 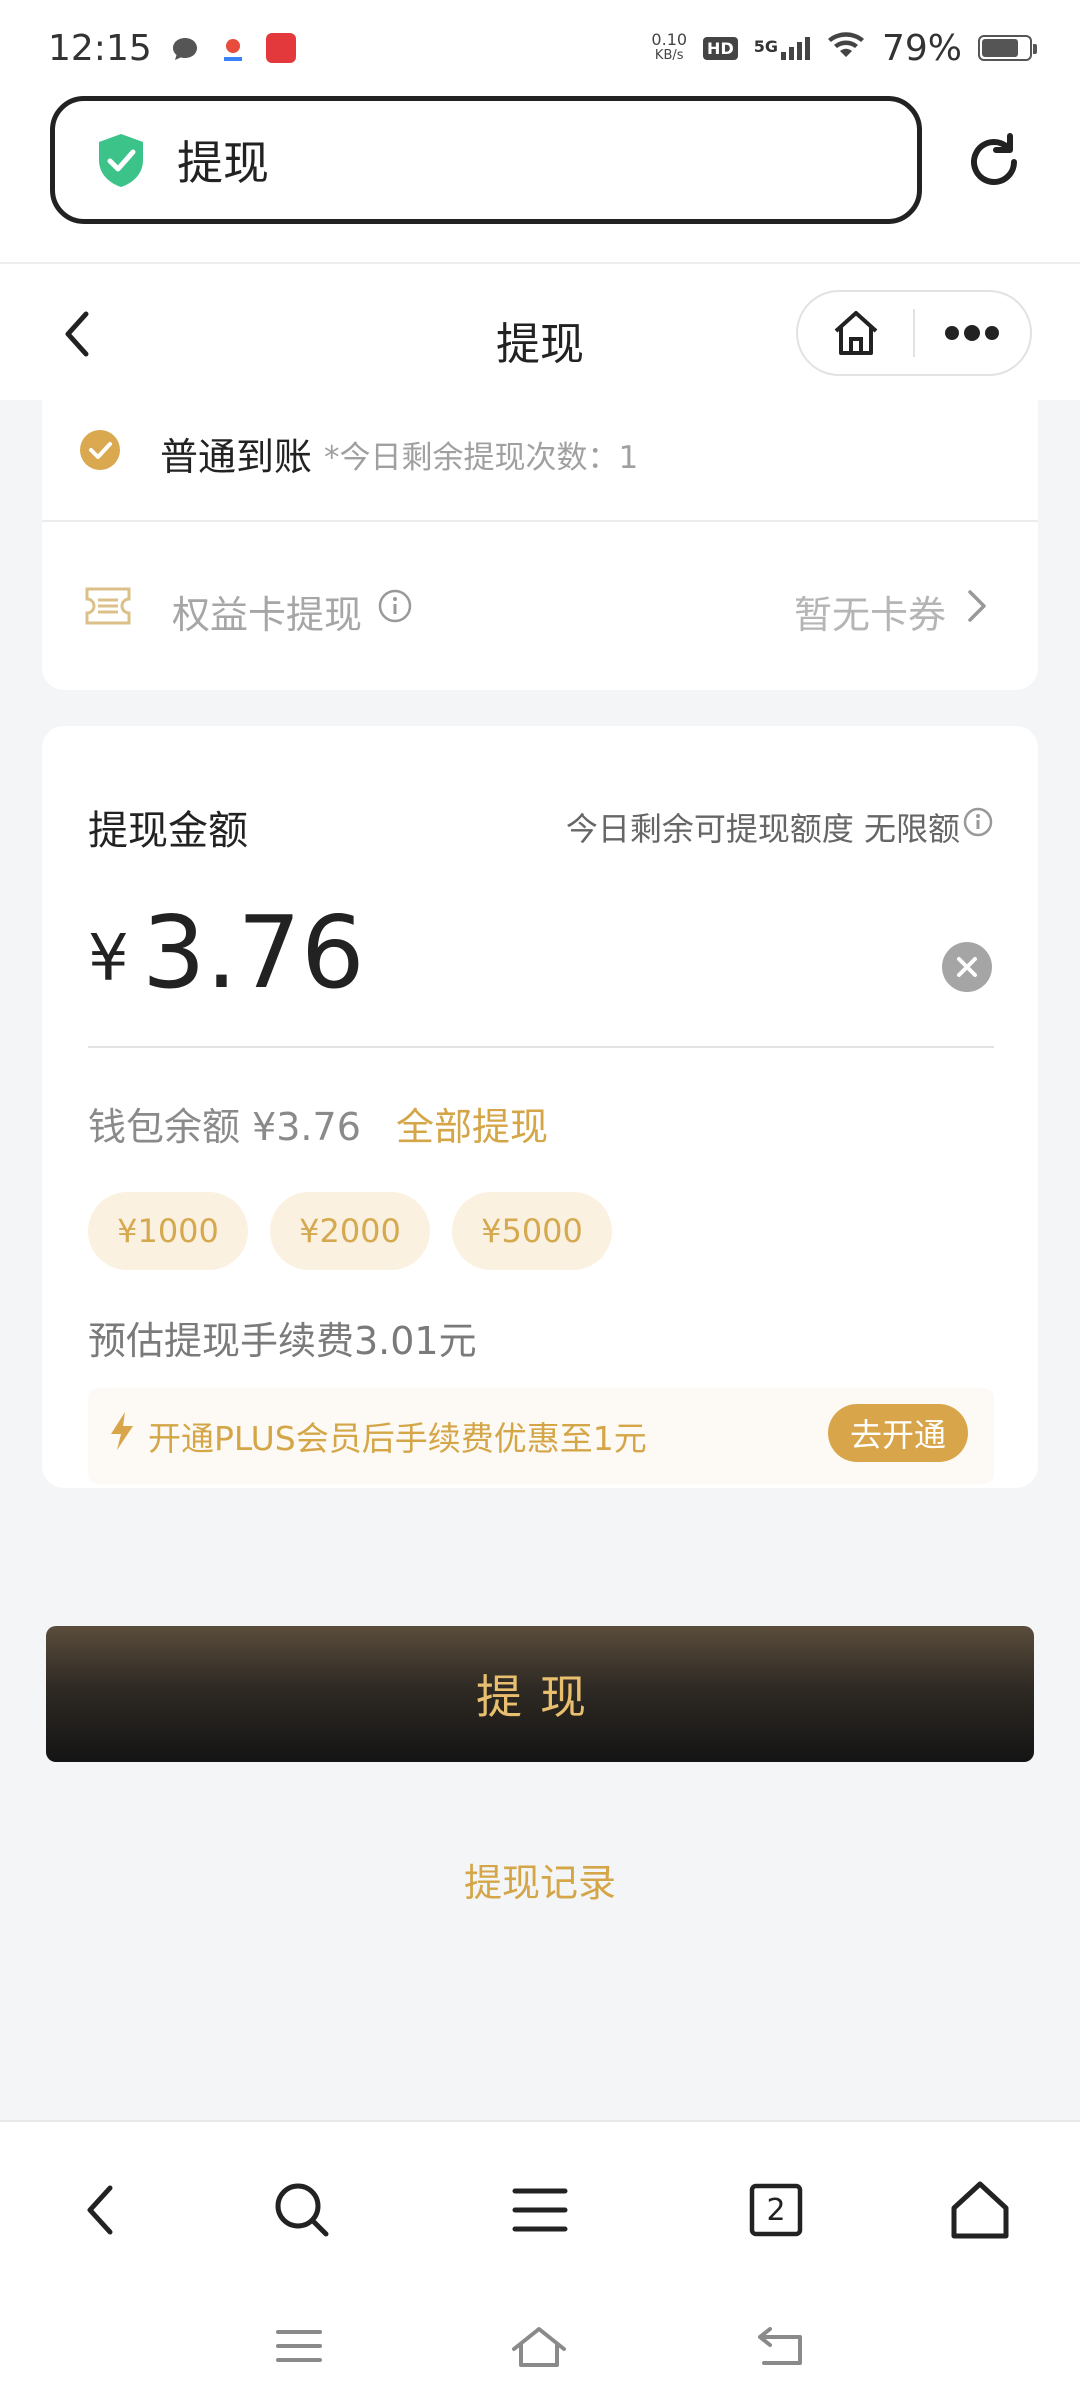 What do you see at coordinates (280, 48) in the screenshot?
I see `shopping-app-notification-icon` at bounding box center [280, 48].